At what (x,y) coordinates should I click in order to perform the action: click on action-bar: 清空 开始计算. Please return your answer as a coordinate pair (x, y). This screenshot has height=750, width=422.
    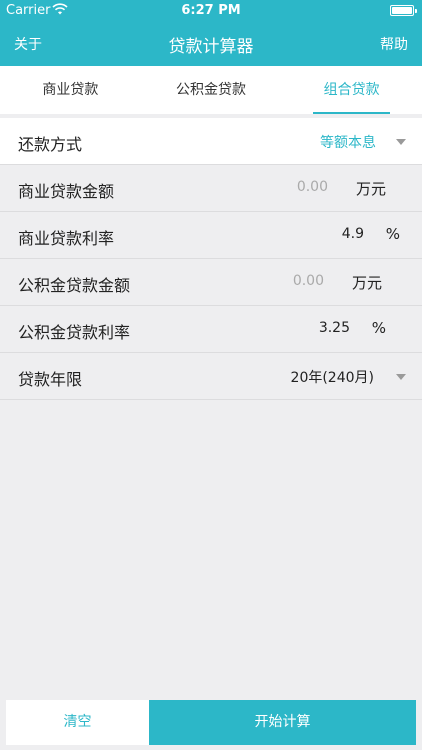
    Looking at the image, I should click on (211, 722).